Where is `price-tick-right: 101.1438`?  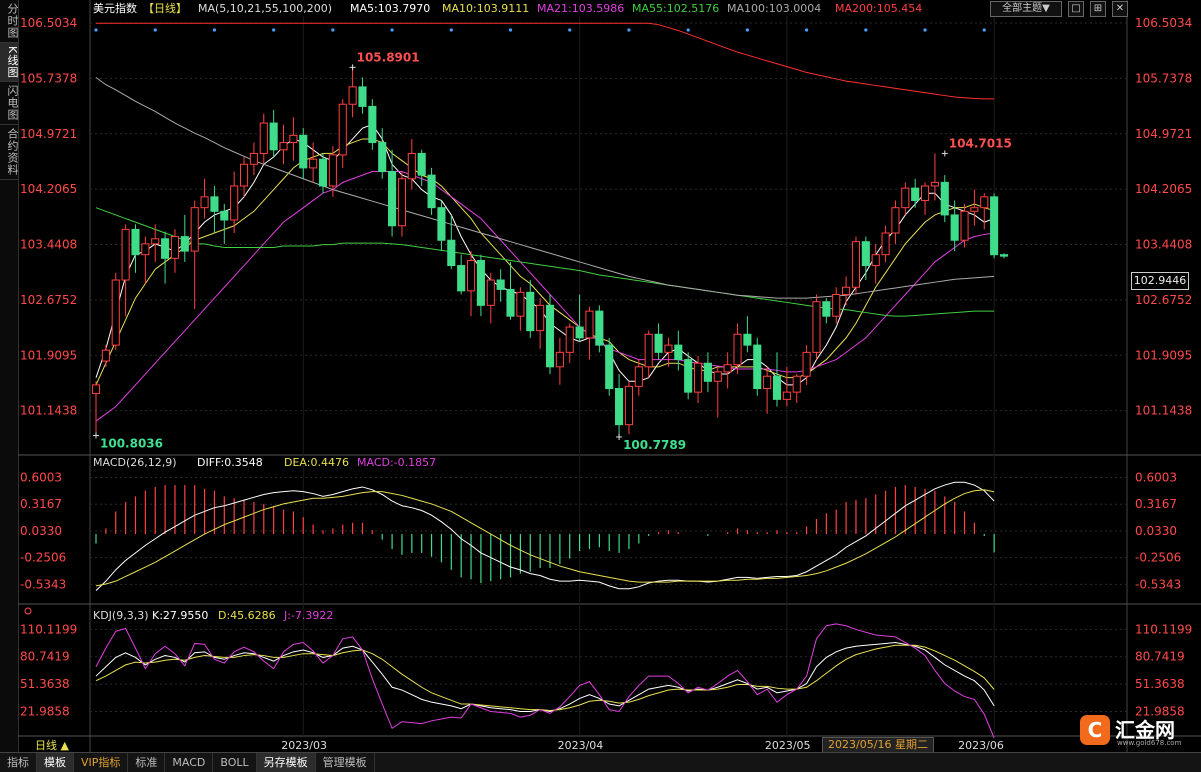
price-tick-right: 101.1438 is located at coordinates (1163, 411).